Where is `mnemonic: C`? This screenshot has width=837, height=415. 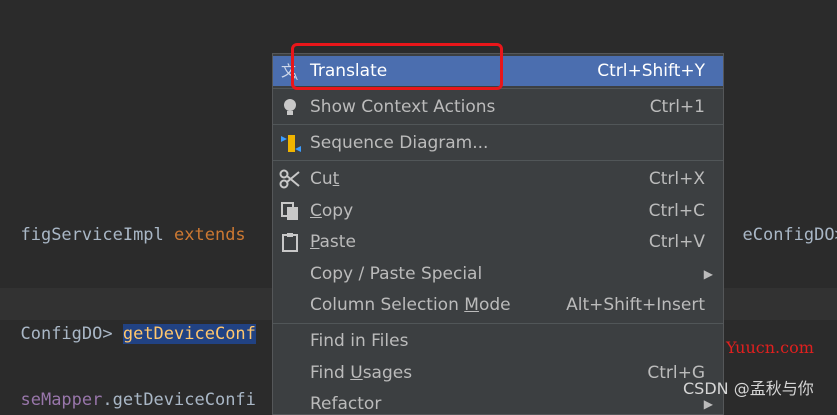
mnemonic: C is located at coordinates (316, 211).